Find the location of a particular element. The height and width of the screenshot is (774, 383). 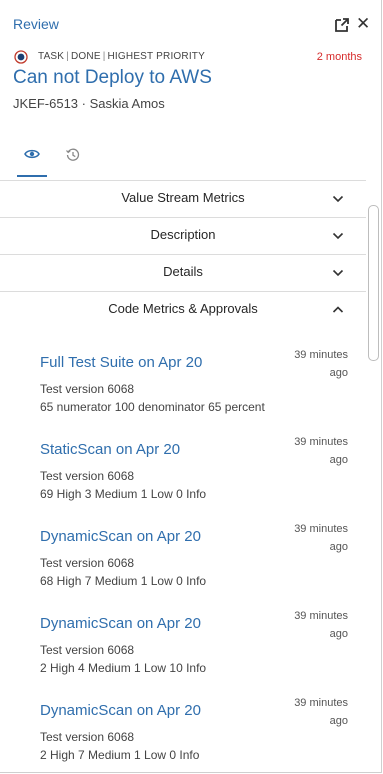

item-summary: 68 High 7 Medium 1 Low 0 Info is located at coordinates (123, 581).